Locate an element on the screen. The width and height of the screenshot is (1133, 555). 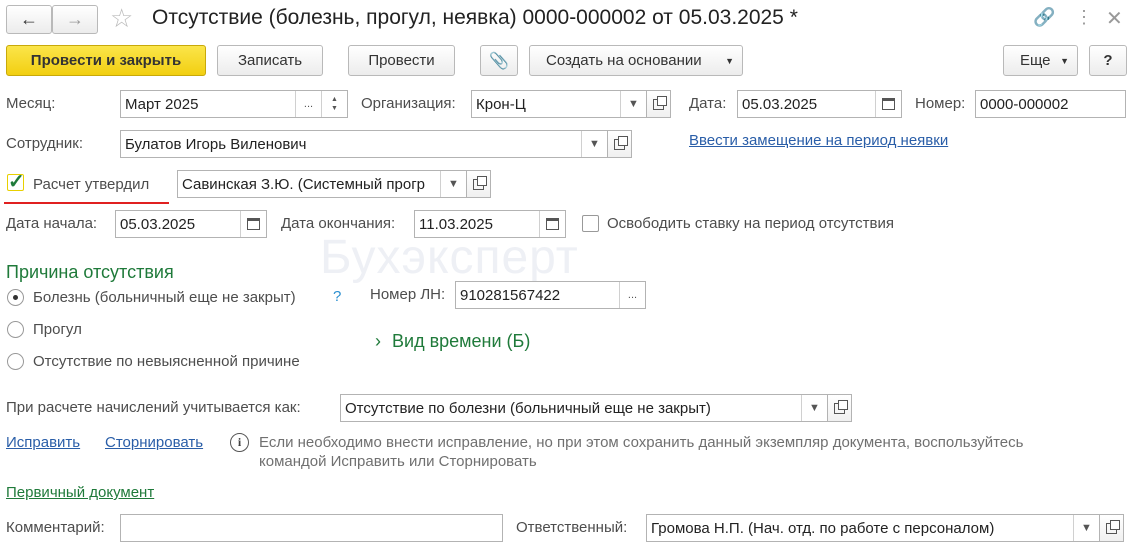
accrual-open-button is located at coordinates (840, 408).